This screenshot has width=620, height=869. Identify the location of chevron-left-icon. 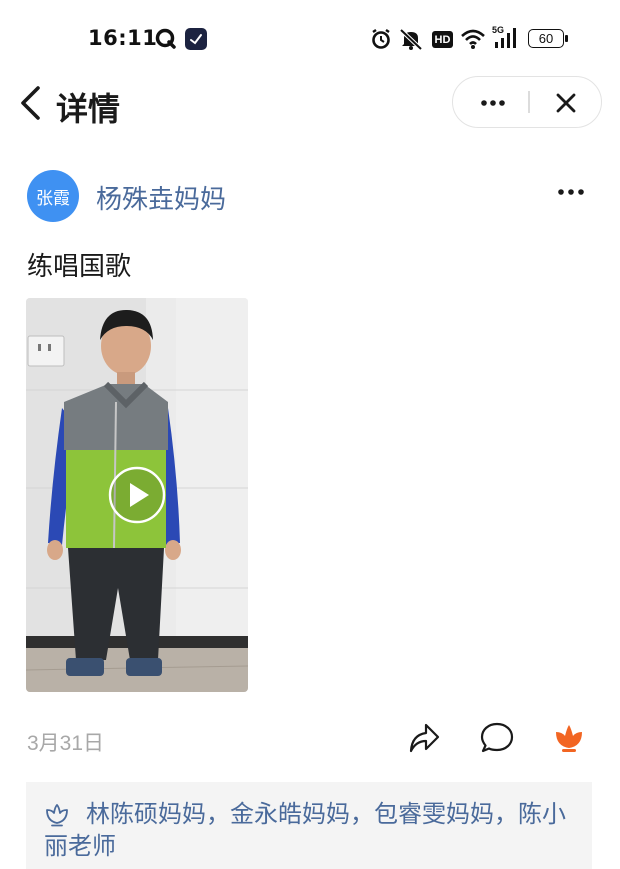
(30, 103).